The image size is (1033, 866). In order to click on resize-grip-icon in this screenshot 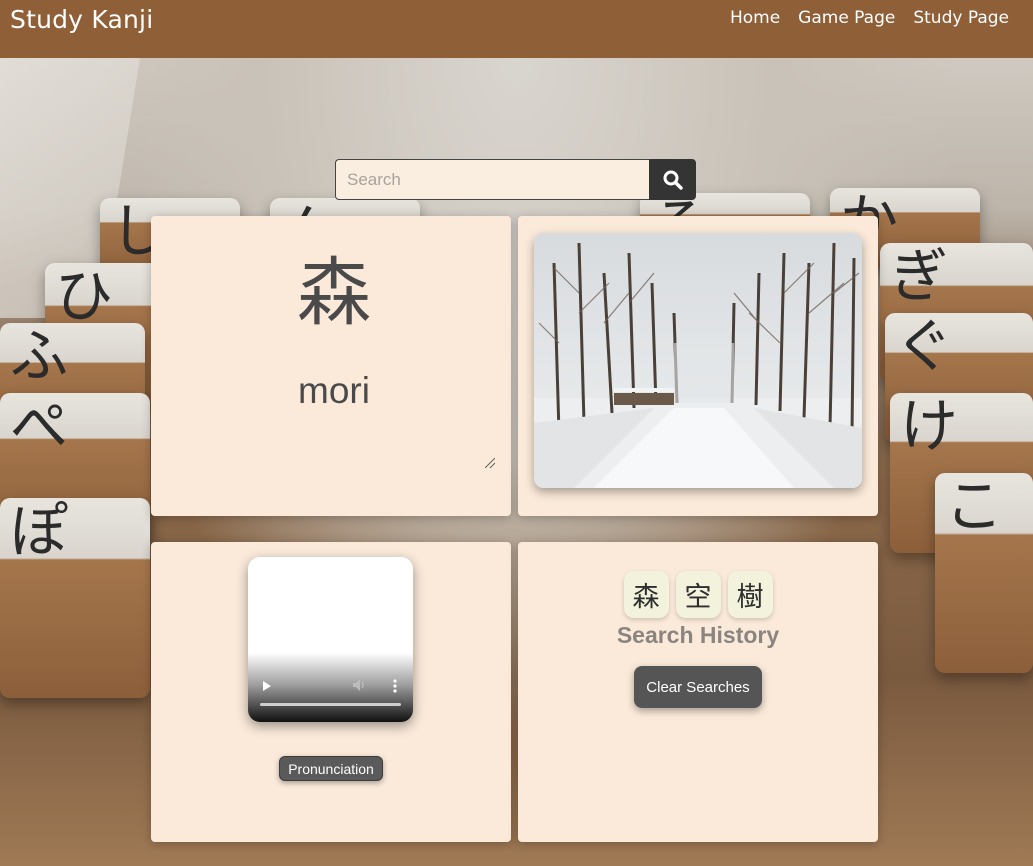, I will do `click(490, 463)`.